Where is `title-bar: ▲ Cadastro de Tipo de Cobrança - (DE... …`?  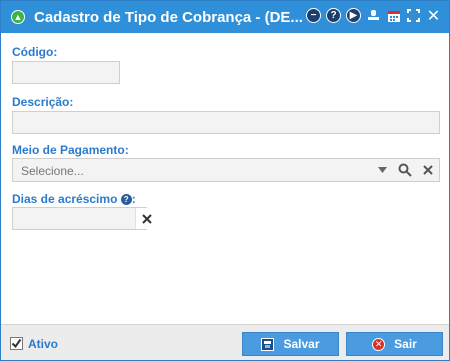 title-bar: ▲ Cadastro de Tipo de Cobrança - (DE... … is located at coordinates (225, 17).